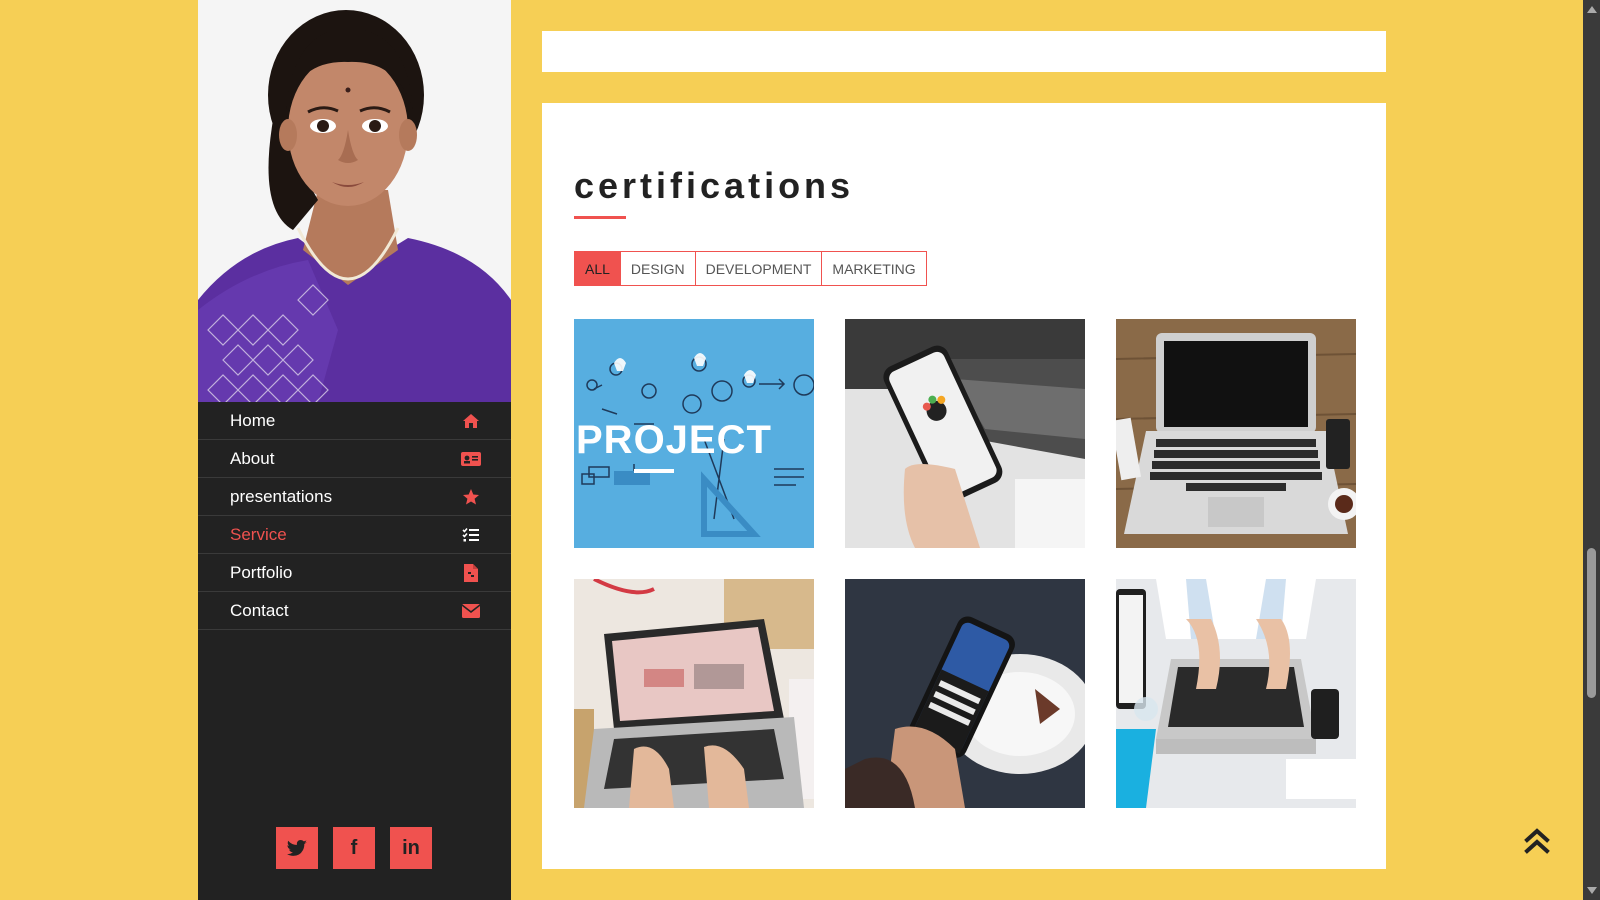 Image resolution: width=1600 pixels, height=900 pixels. I want to click on nav-item-presentations: presentations, so click(354, 497).